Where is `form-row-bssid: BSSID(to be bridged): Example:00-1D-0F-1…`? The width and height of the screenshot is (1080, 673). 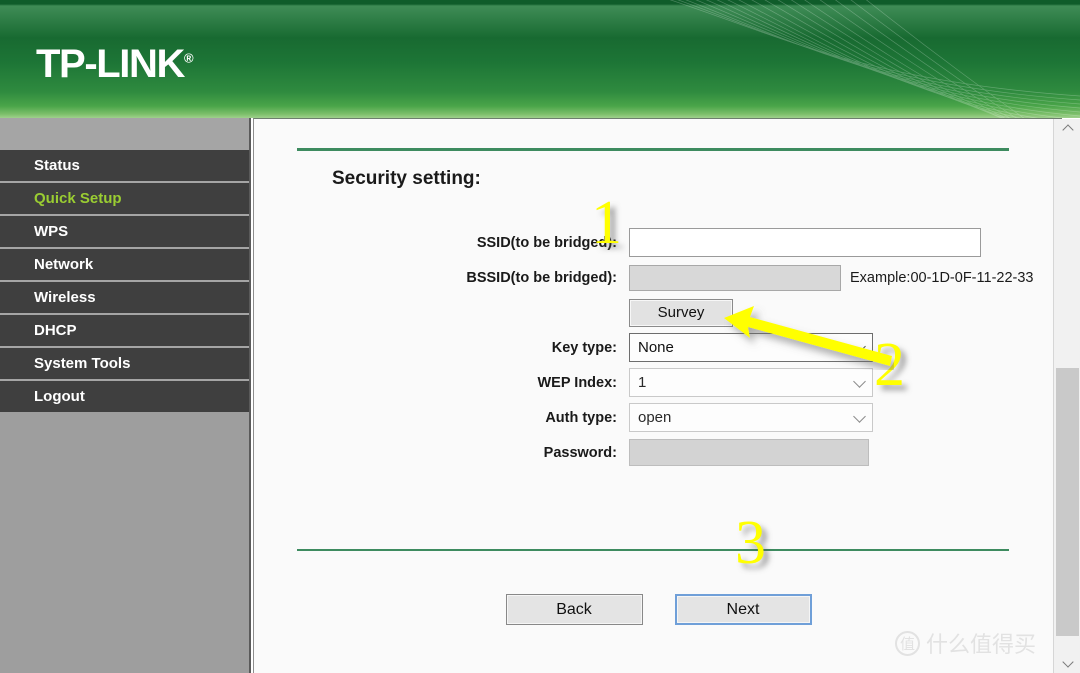
form-row-bssid: BSSID(to be bridged): Example:00-1D-0F-1… is located at coordinates (658, 277).